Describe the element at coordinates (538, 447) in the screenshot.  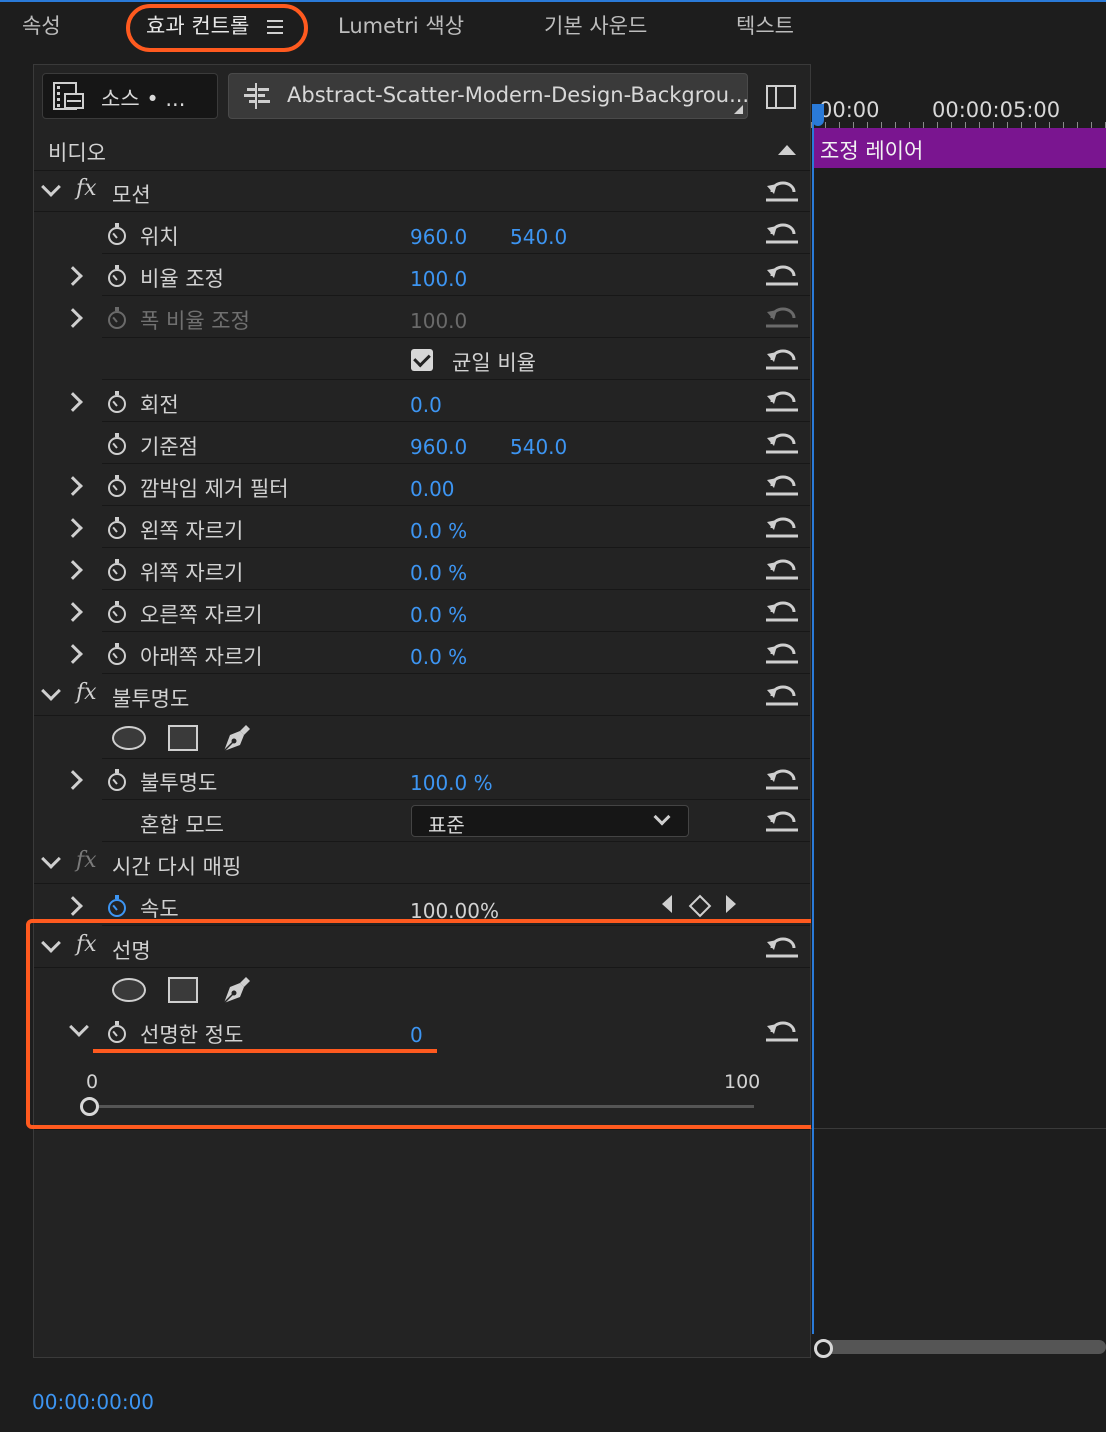
I see `anchor-y-value: 540.0` at that location.